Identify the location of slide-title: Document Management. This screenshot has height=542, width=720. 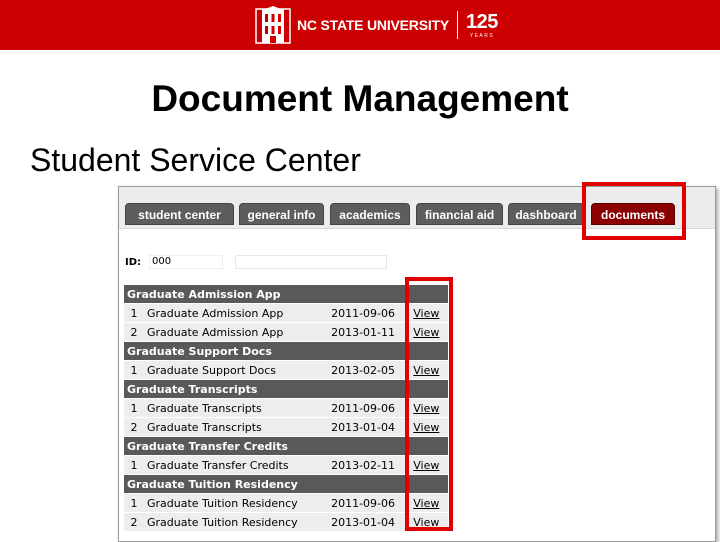
(360, 98).